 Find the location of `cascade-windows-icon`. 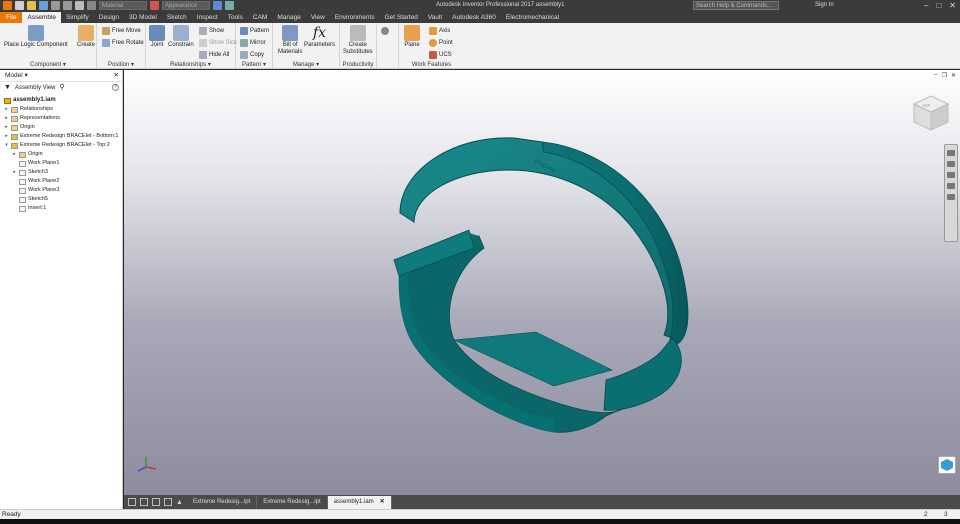

cascade-windows-icon is located at coordinates (144, 502).